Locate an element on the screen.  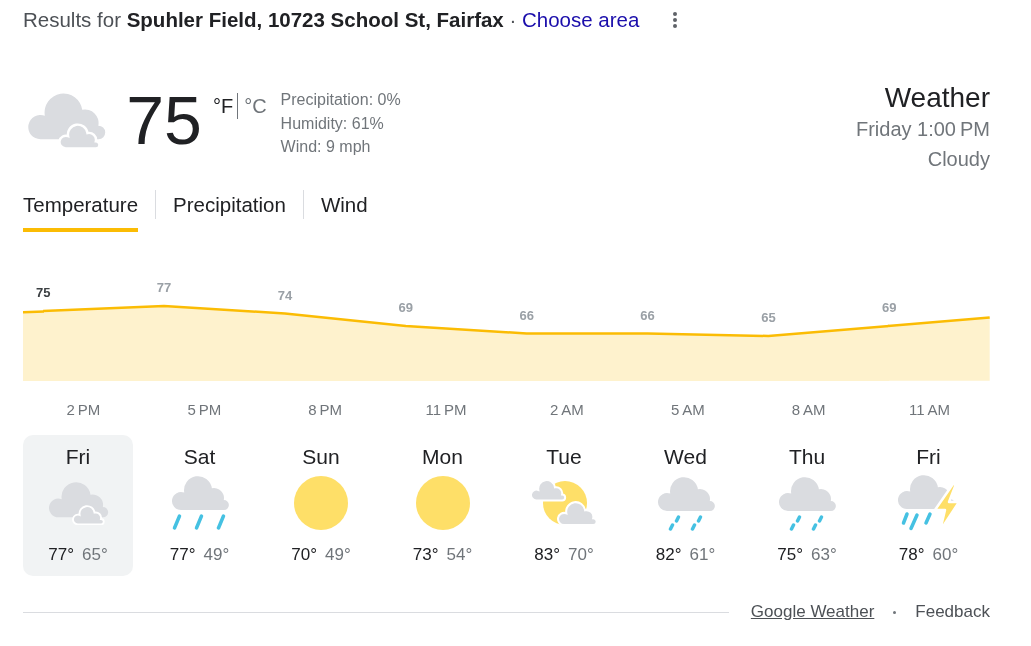
chart-tab: Wind is located at coordinates (344, 210).